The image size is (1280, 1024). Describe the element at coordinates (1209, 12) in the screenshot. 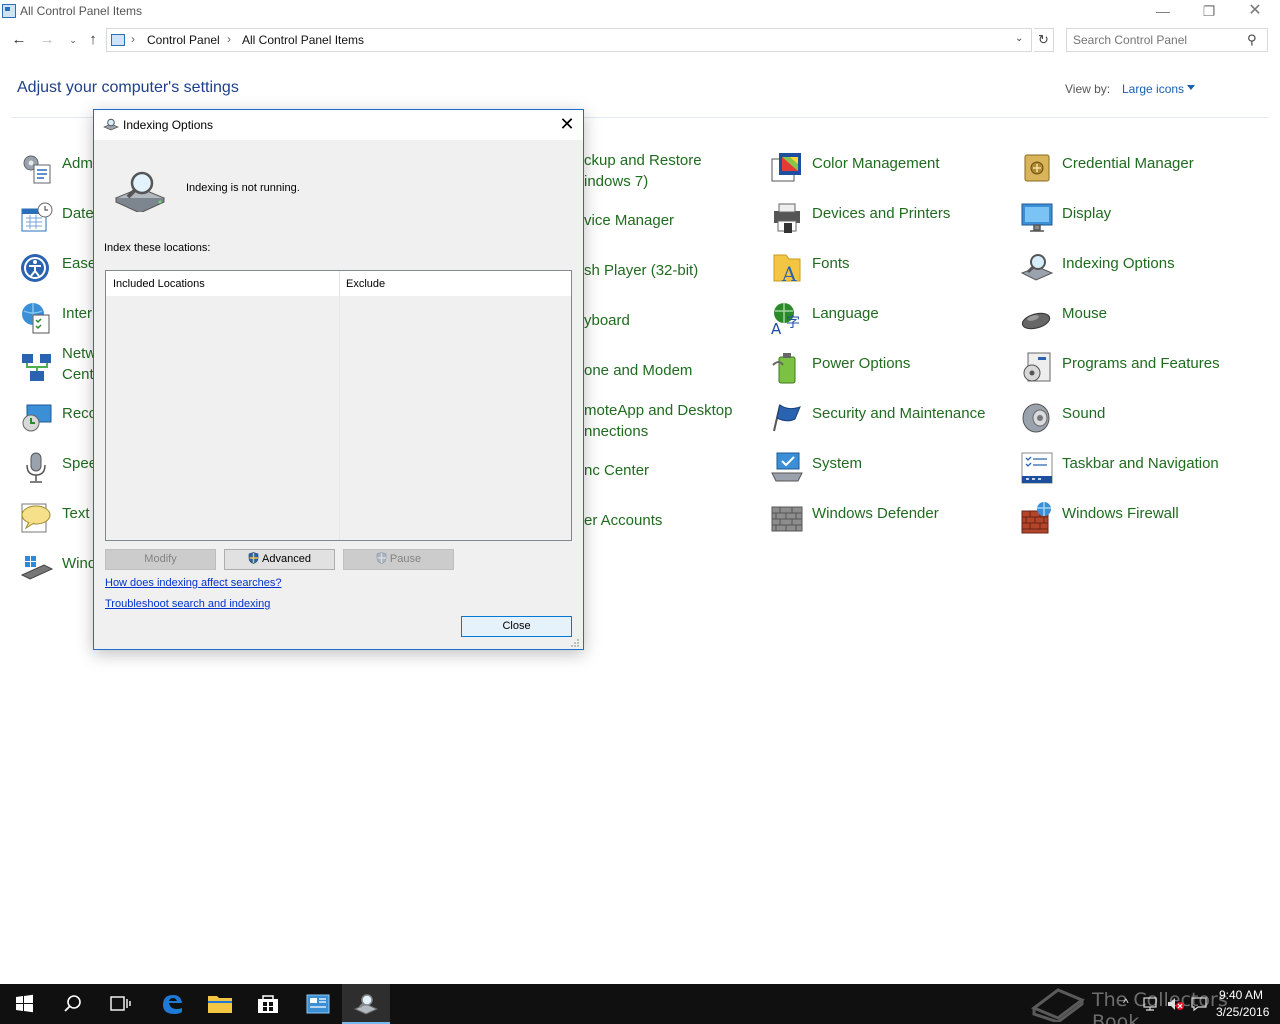

I see `restore-button: ❐` at that location.